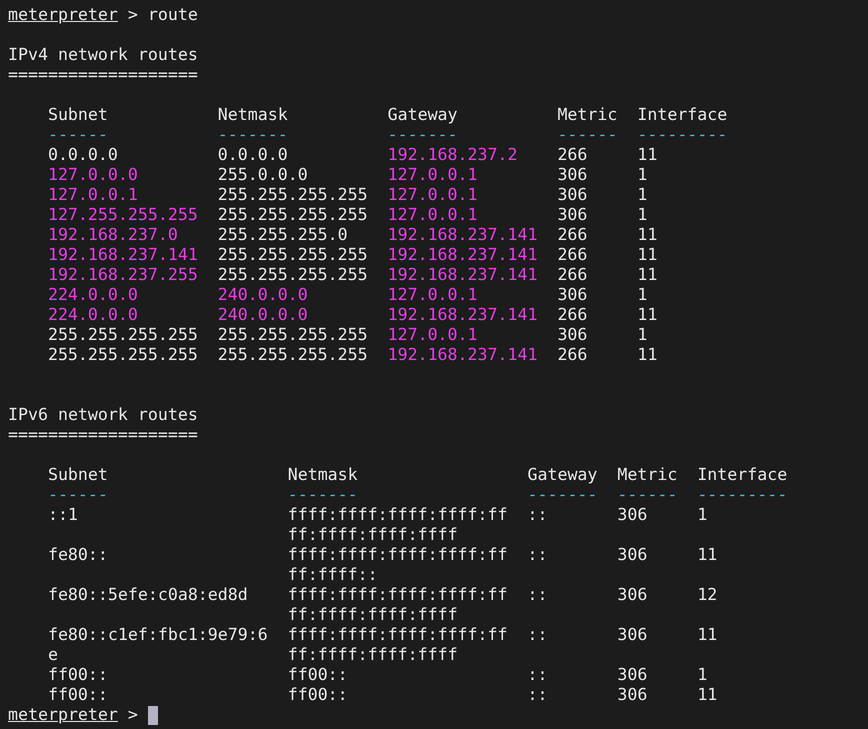  Describe the element at coordinates (283, 235) in the screenshot. I see `table-cell: 255.255.255.0` at that location.